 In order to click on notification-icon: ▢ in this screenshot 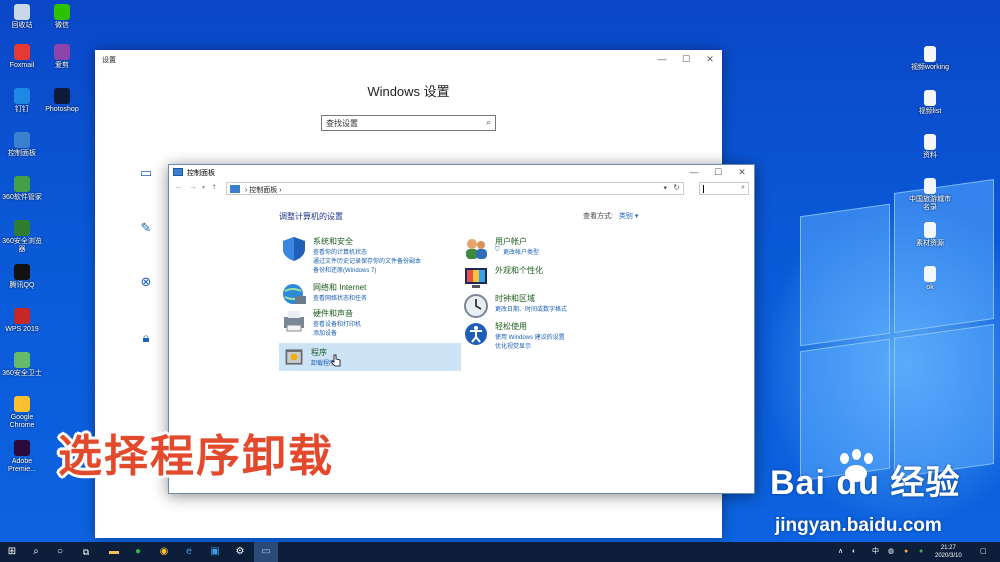, I will do `click(983, 552)`.